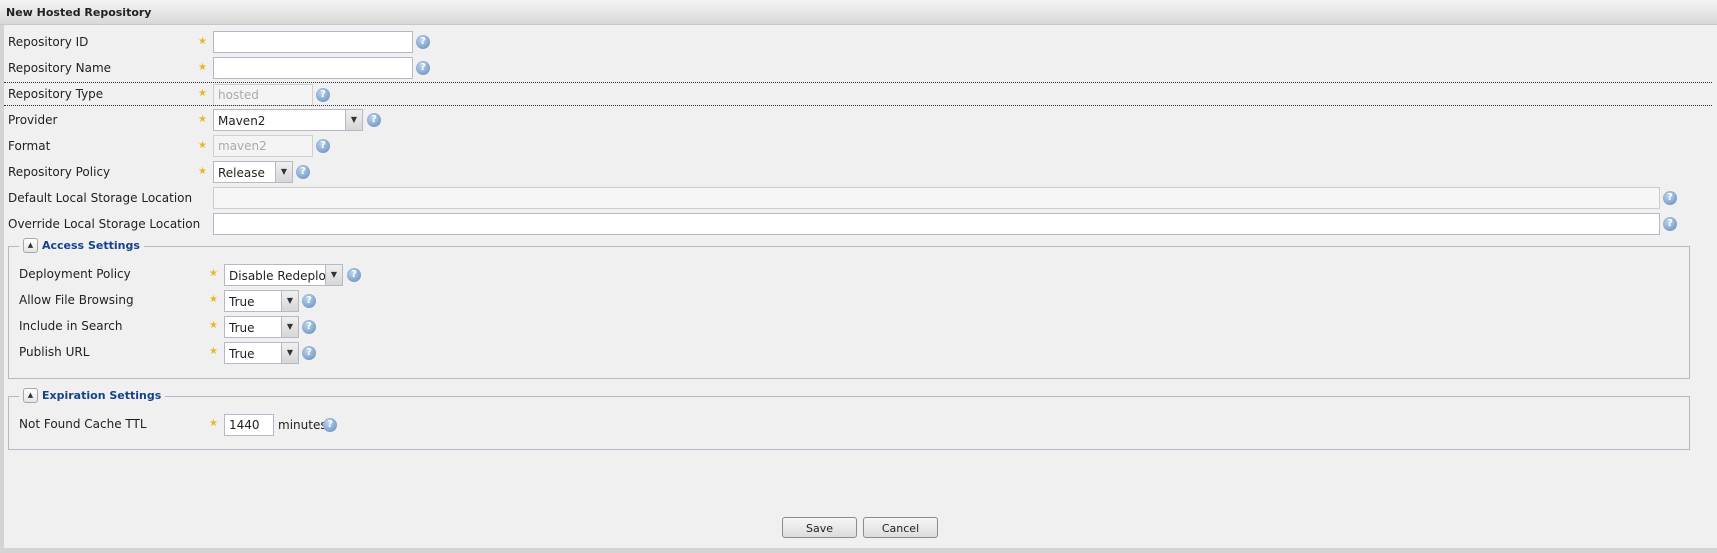 This screenshot has width=1717, height=553. I want to click on repository-name-input, so click(313, 68).